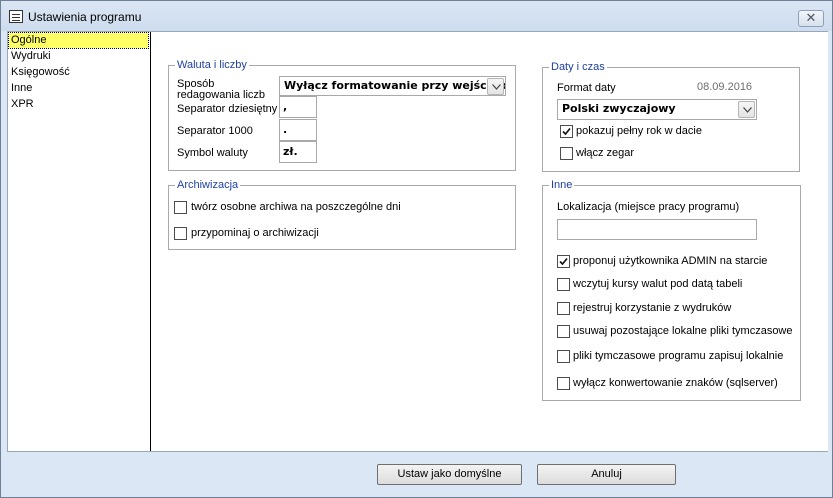 This screenshot has width=833, height=498. I want to click on edit-mode-select: Wyłącz formatowanie przy wejściu do, so click(392, 86).